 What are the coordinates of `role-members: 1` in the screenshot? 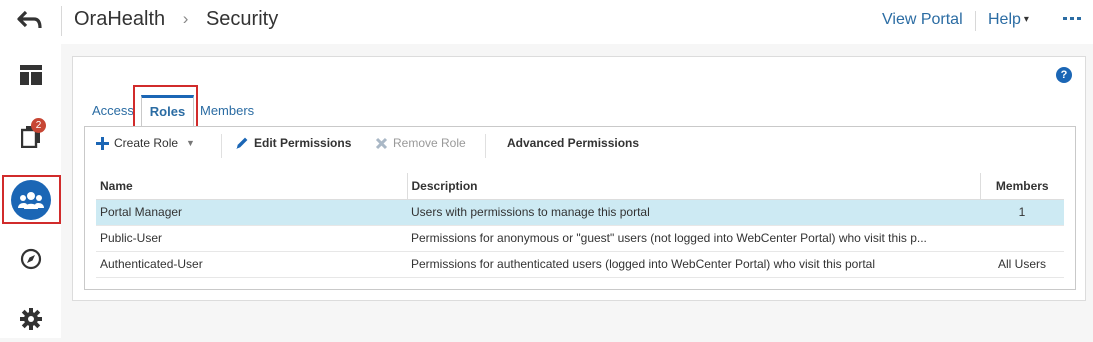 It's located at (1022, 212).